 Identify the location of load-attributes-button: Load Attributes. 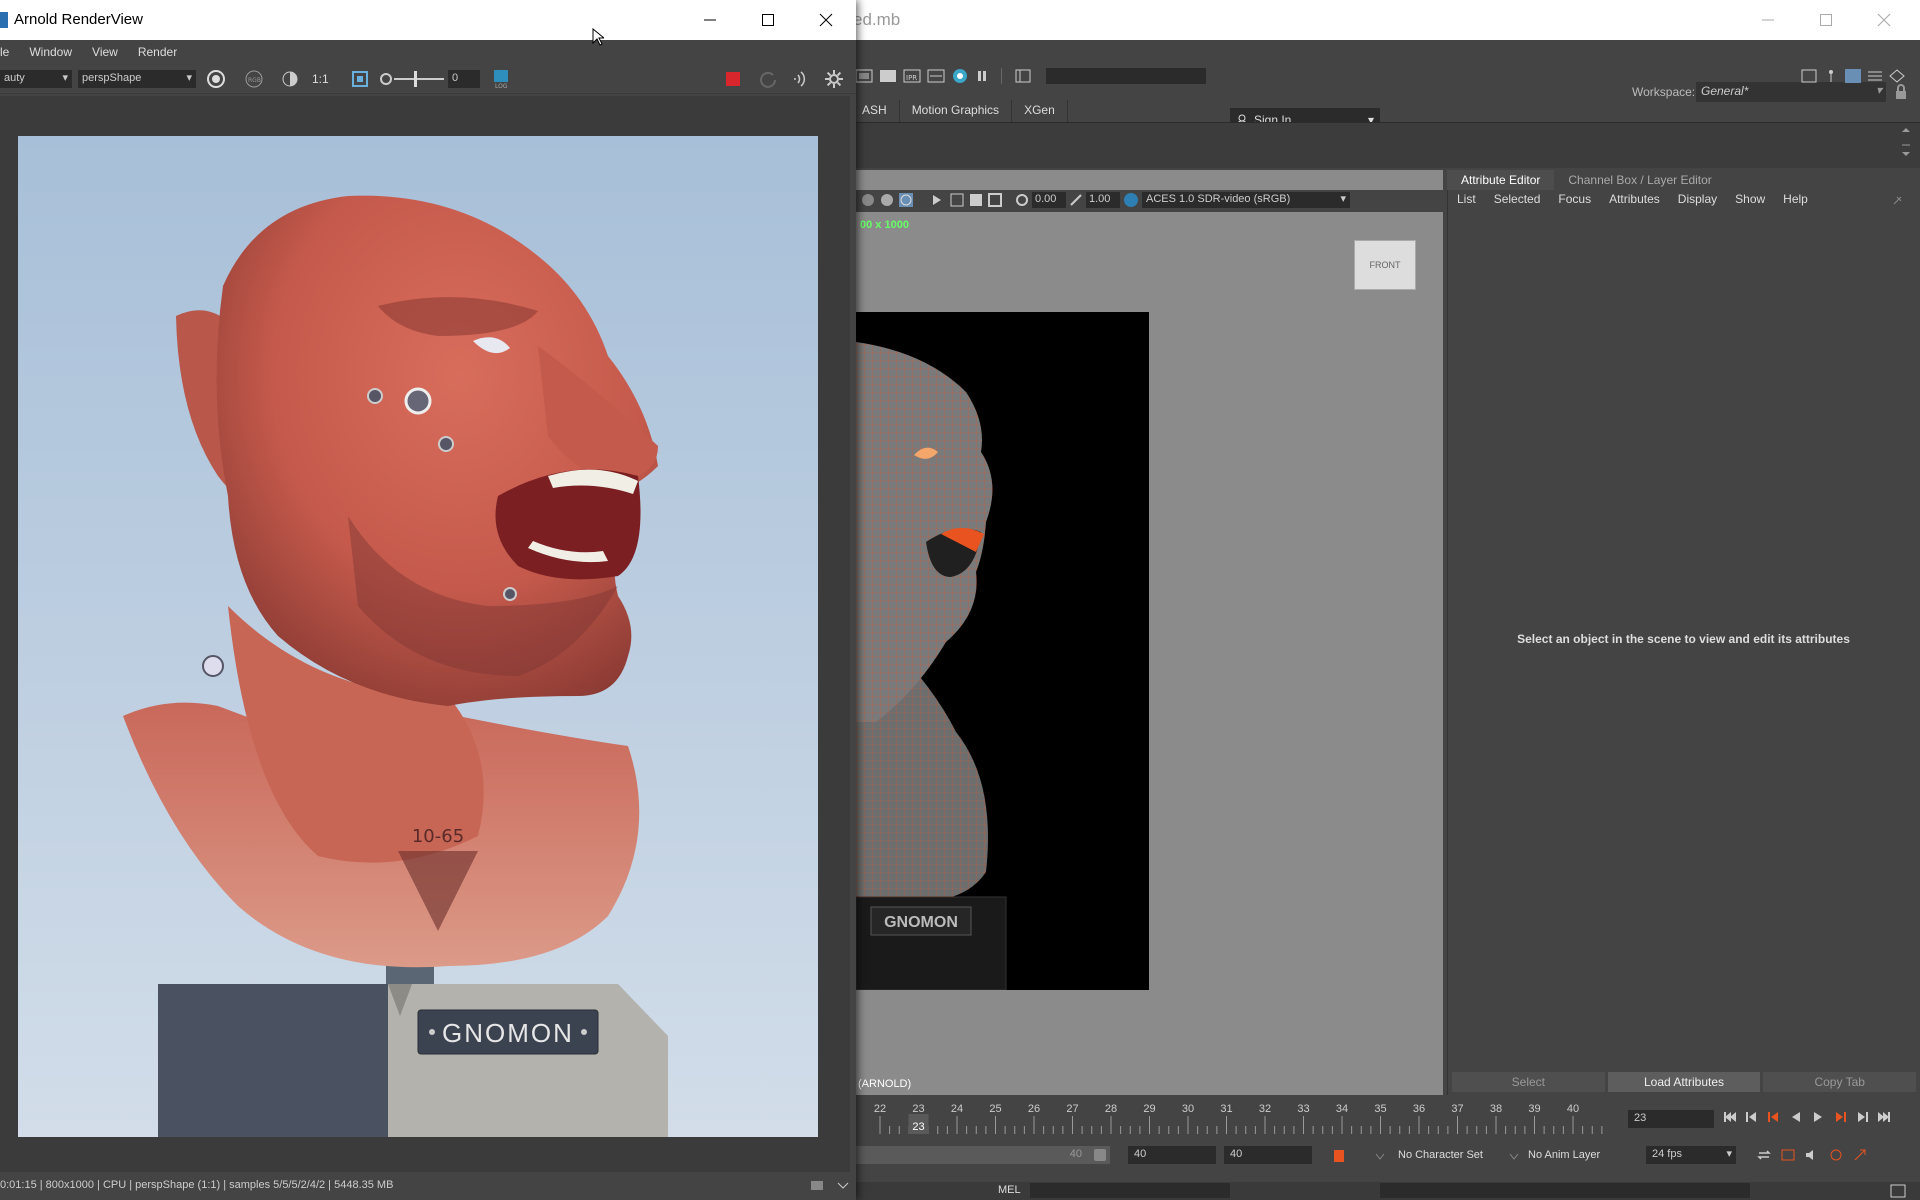
(1684, 1082).